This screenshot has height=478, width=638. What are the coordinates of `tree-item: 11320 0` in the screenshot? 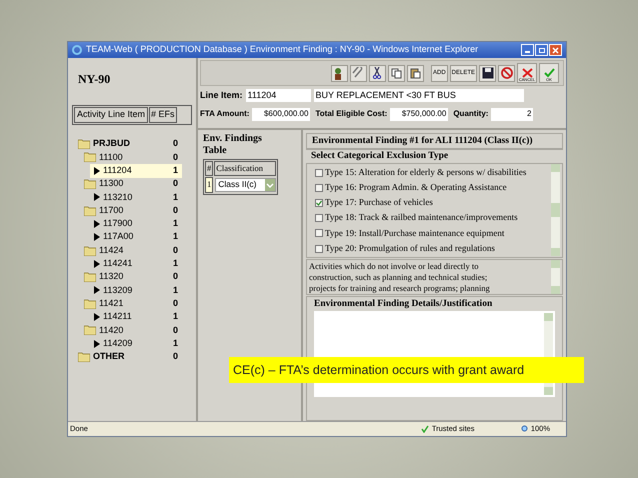 It's located at (133, 277).